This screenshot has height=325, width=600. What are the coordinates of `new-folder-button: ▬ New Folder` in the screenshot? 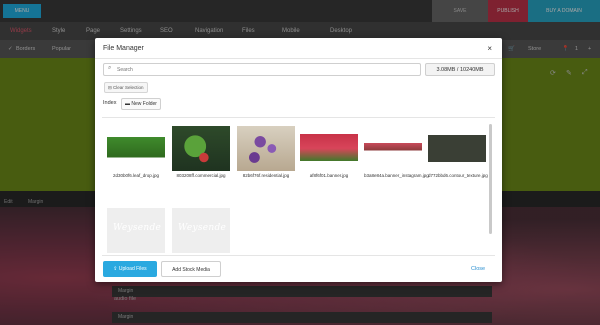 It's located at (141, 104).